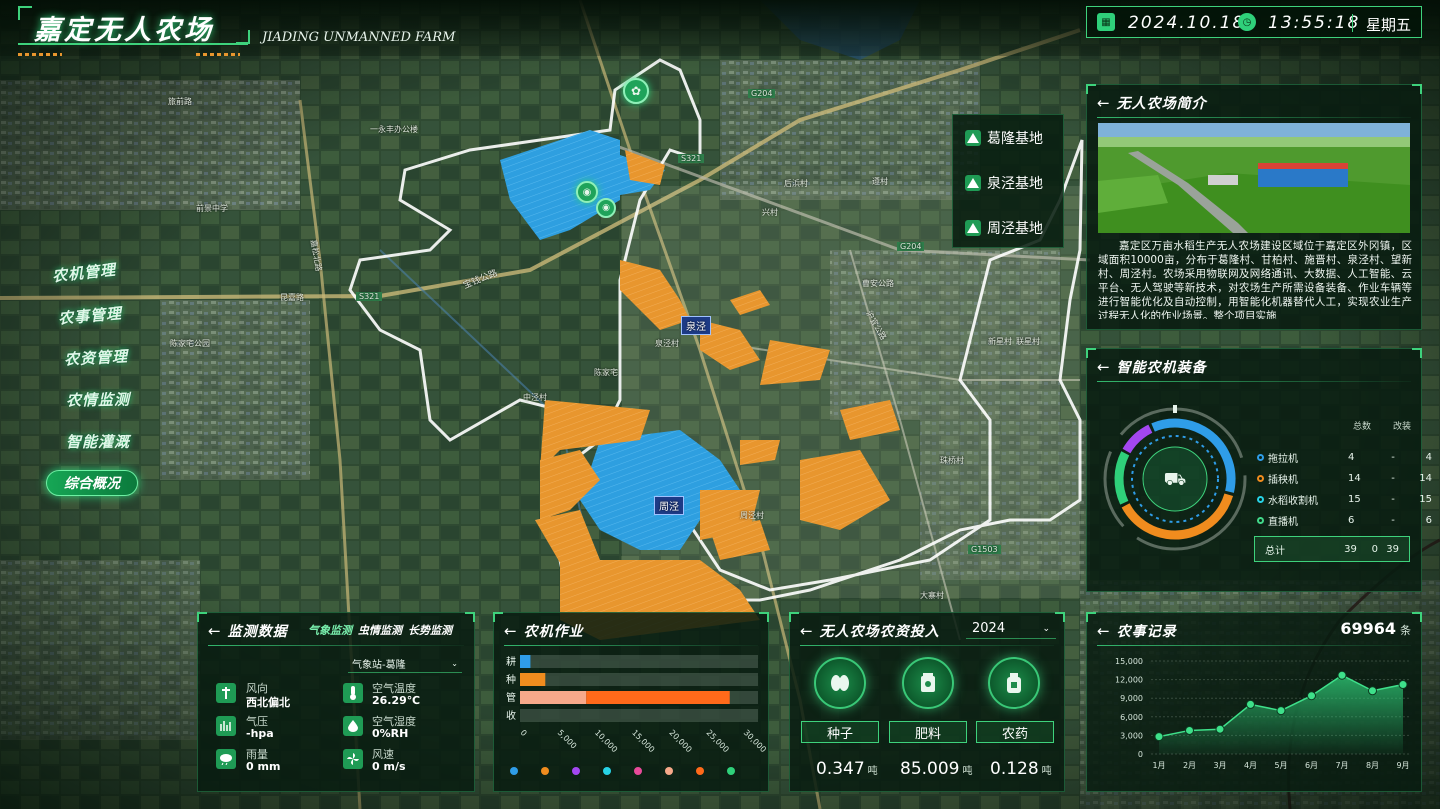 Image resolution: width=1440 pixels, height=809 pixels. I want to click on x-tick-label: 25,000, so click(718, 741).